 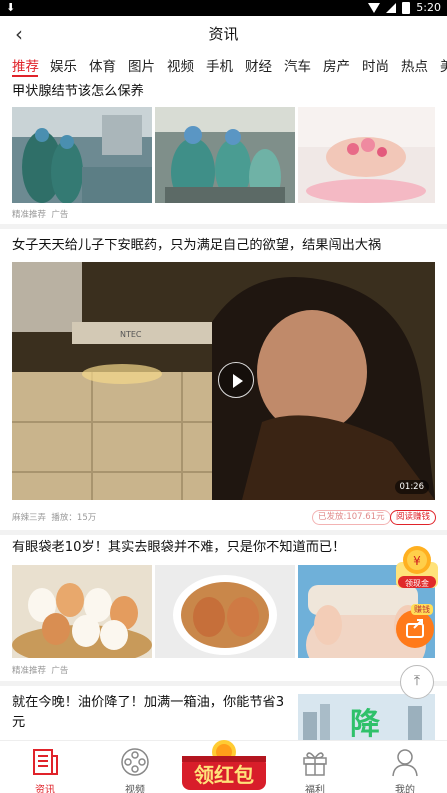 I want to click on nav-welfare: 福利, so click(x=315, y=767).